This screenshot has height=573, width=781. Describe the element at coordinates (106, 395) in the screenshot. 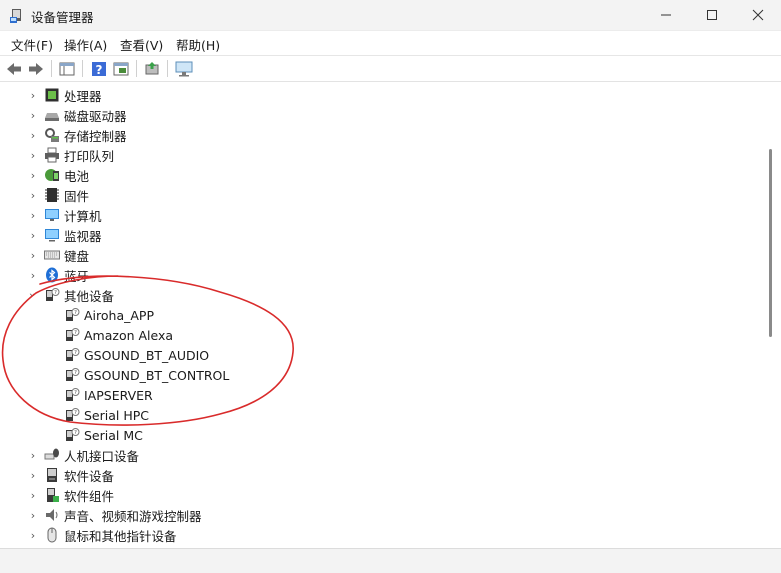

I see `tree-device-item: ? IAPSERVER` at that location.